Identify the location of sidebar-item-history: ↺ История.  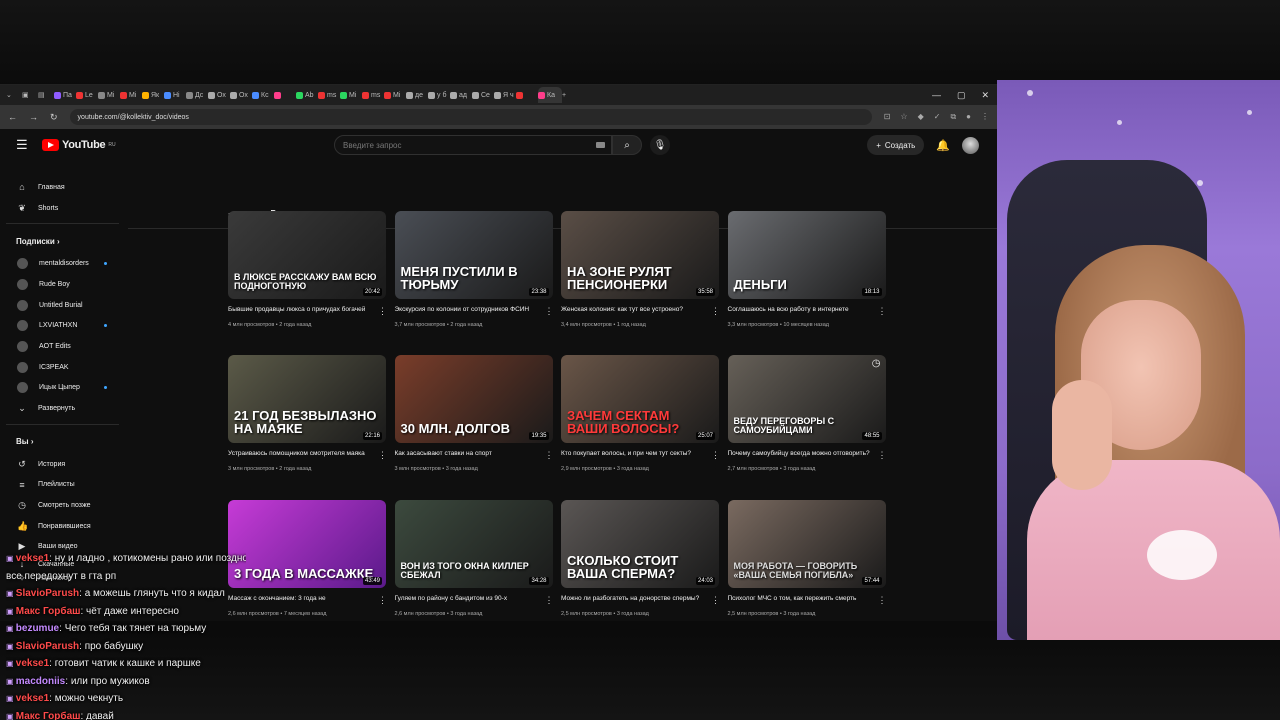
(62, 464).